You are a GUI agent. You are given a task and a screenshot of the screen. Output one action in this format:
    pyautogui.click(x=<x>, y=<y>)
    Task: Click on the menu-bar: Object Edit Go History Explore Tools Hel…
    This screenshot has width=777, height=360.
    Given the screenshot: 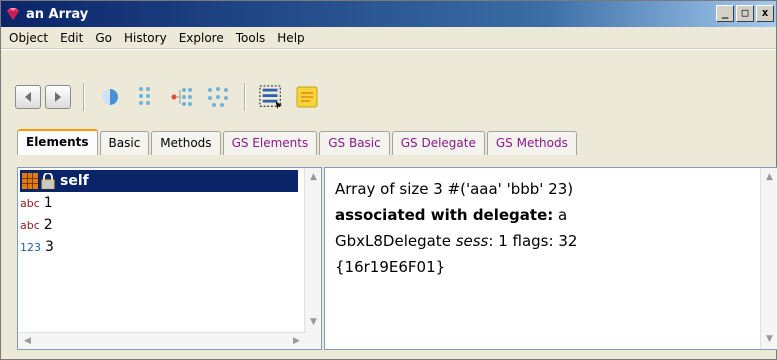 What is the action you would take?
    pyautogui.click(x=388, y=38)
    